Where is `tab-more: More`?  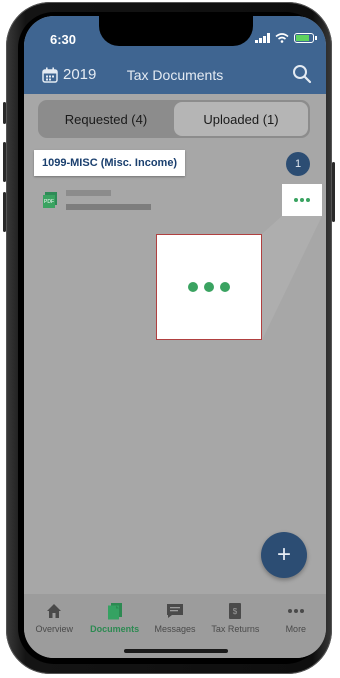
tab-more: More is located at coordinates (296, 626).